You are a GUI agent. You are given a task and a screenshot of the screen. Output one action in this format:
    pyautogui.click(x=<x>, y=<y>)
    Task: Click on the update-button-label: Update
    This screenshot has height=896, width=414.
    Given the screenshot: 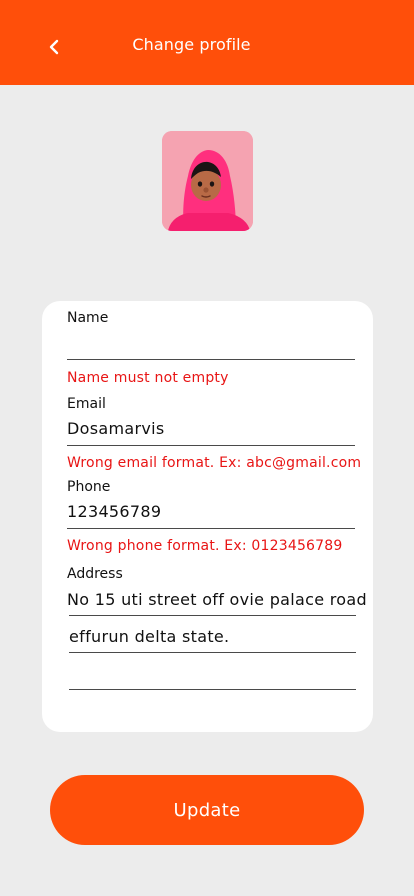 What is the action you would take?
    pyautogui.click(x=207, y=810)
    